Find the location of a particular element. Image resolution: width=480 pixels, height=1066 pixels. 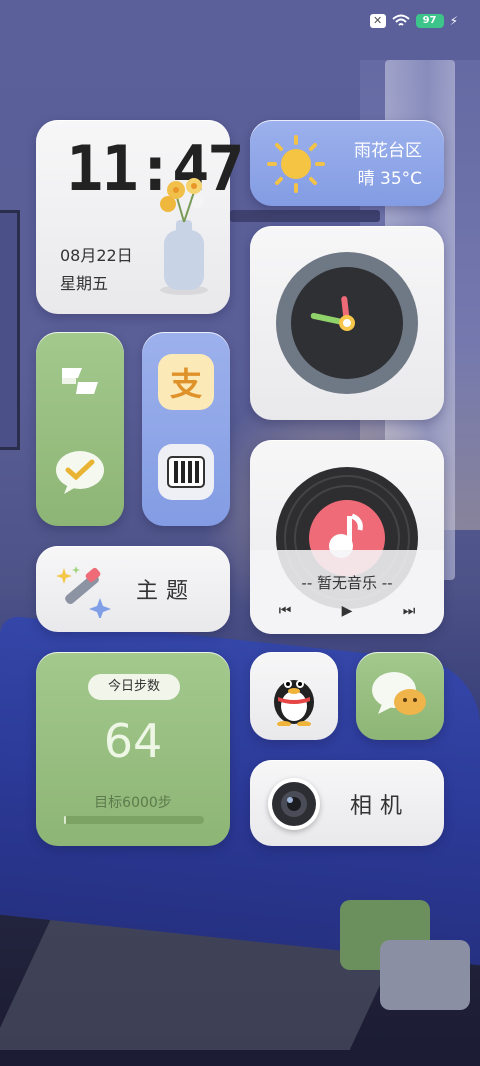

piano-keys-icon is located at coordinates (186, 472).